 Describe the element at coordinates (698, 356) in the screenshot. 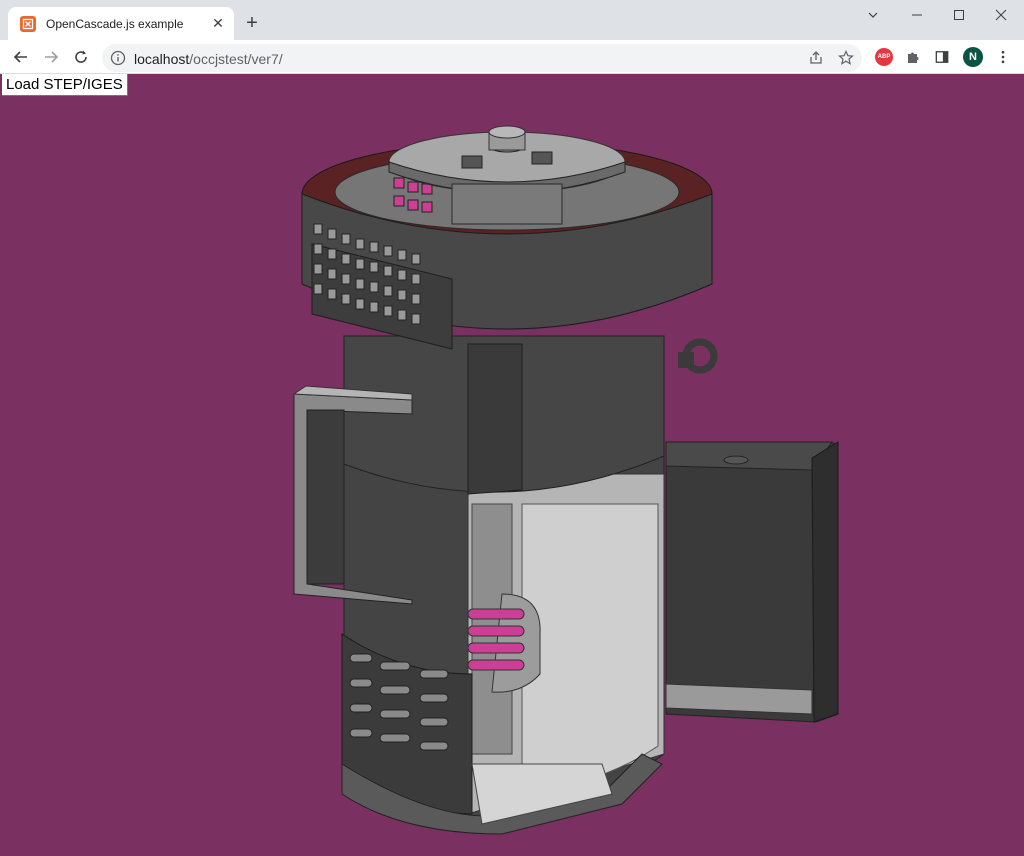

I see `lifting-eye` at that location.